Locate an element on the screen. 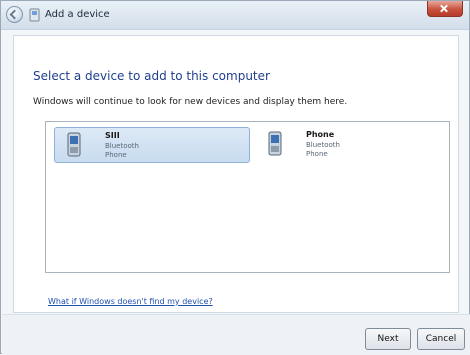 This screenshot has height=355, width=470. device-name: SIII is located at coordinates (112, 135).